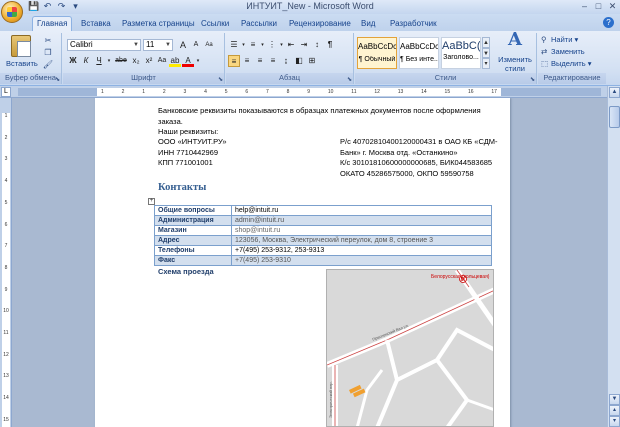 The height and width of the screenshot is (427, 620). I want to click on close-button: ✕, so click(612, 6).